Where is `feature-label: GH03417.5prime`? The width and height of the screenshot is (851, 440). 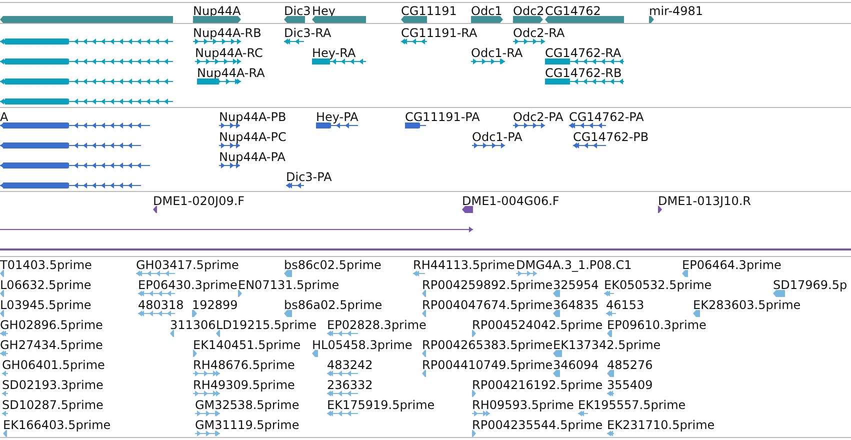
feature-label: GH03417.5prime is located at coordinates (187, 265).